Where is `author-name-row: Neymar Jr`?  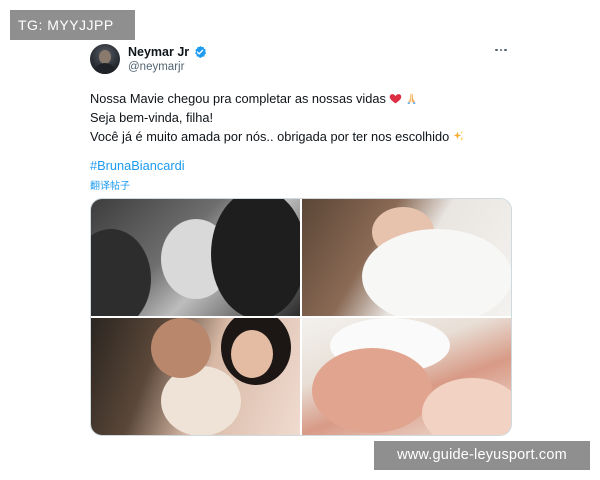
author-name-row: Neymar Jr is located at coordinates (167, 52).